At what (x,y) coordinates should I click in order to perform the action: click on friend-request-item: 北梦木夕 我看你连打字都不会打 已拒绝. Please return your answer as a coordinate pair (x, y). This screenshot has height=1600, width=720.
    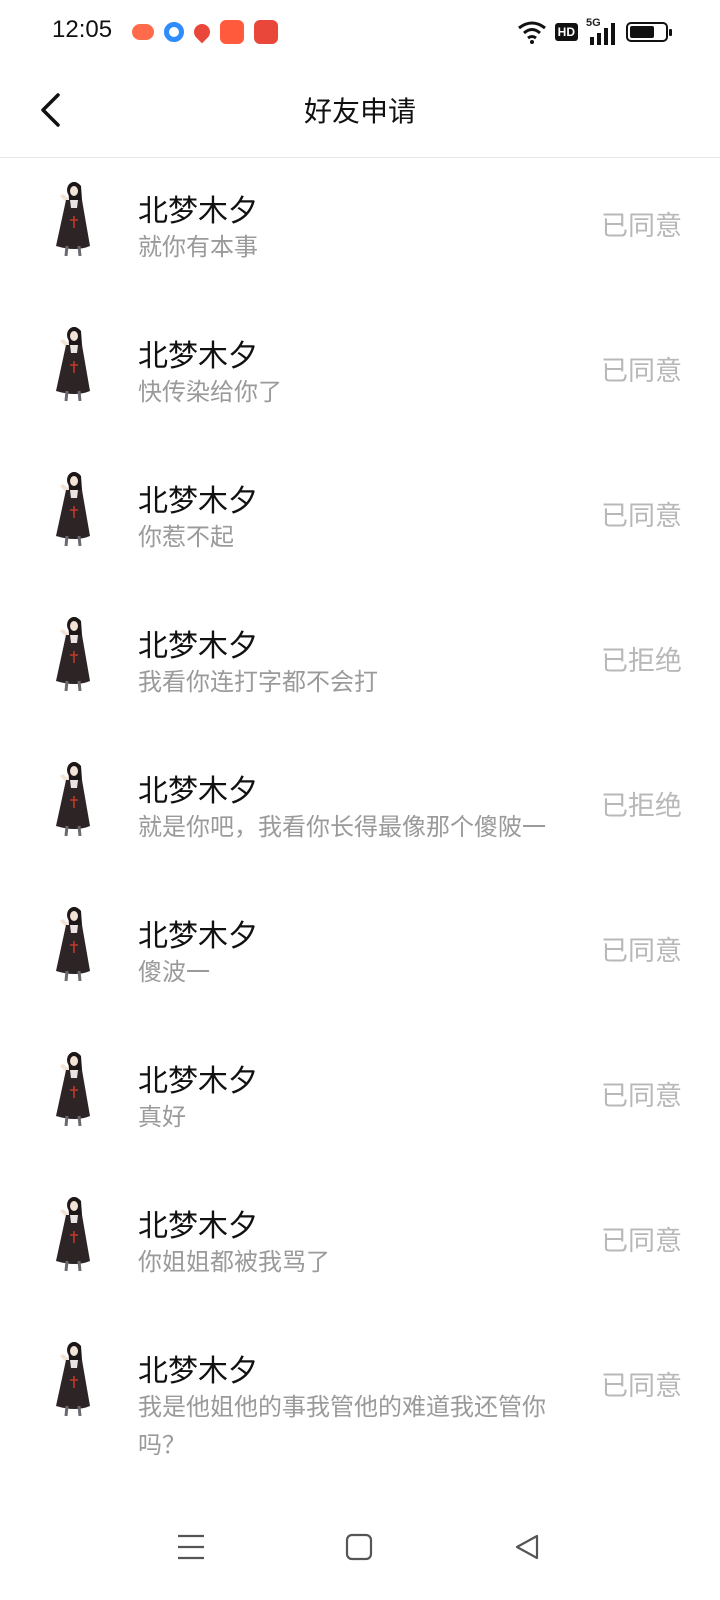
    Looking at the image, I should click on (360, 665).